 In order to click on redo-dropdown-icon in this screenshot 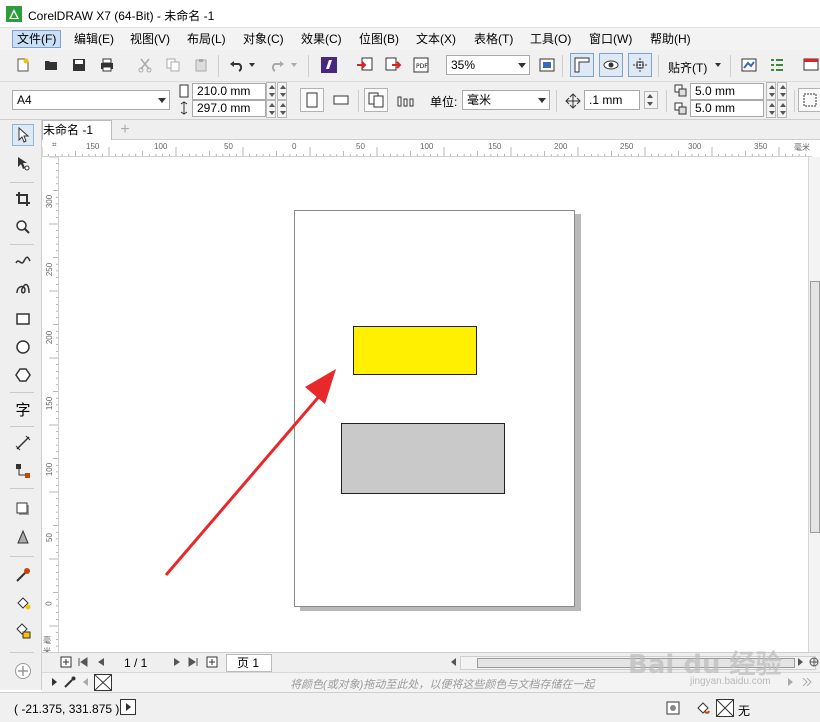, I will do `click(294, 65)`.